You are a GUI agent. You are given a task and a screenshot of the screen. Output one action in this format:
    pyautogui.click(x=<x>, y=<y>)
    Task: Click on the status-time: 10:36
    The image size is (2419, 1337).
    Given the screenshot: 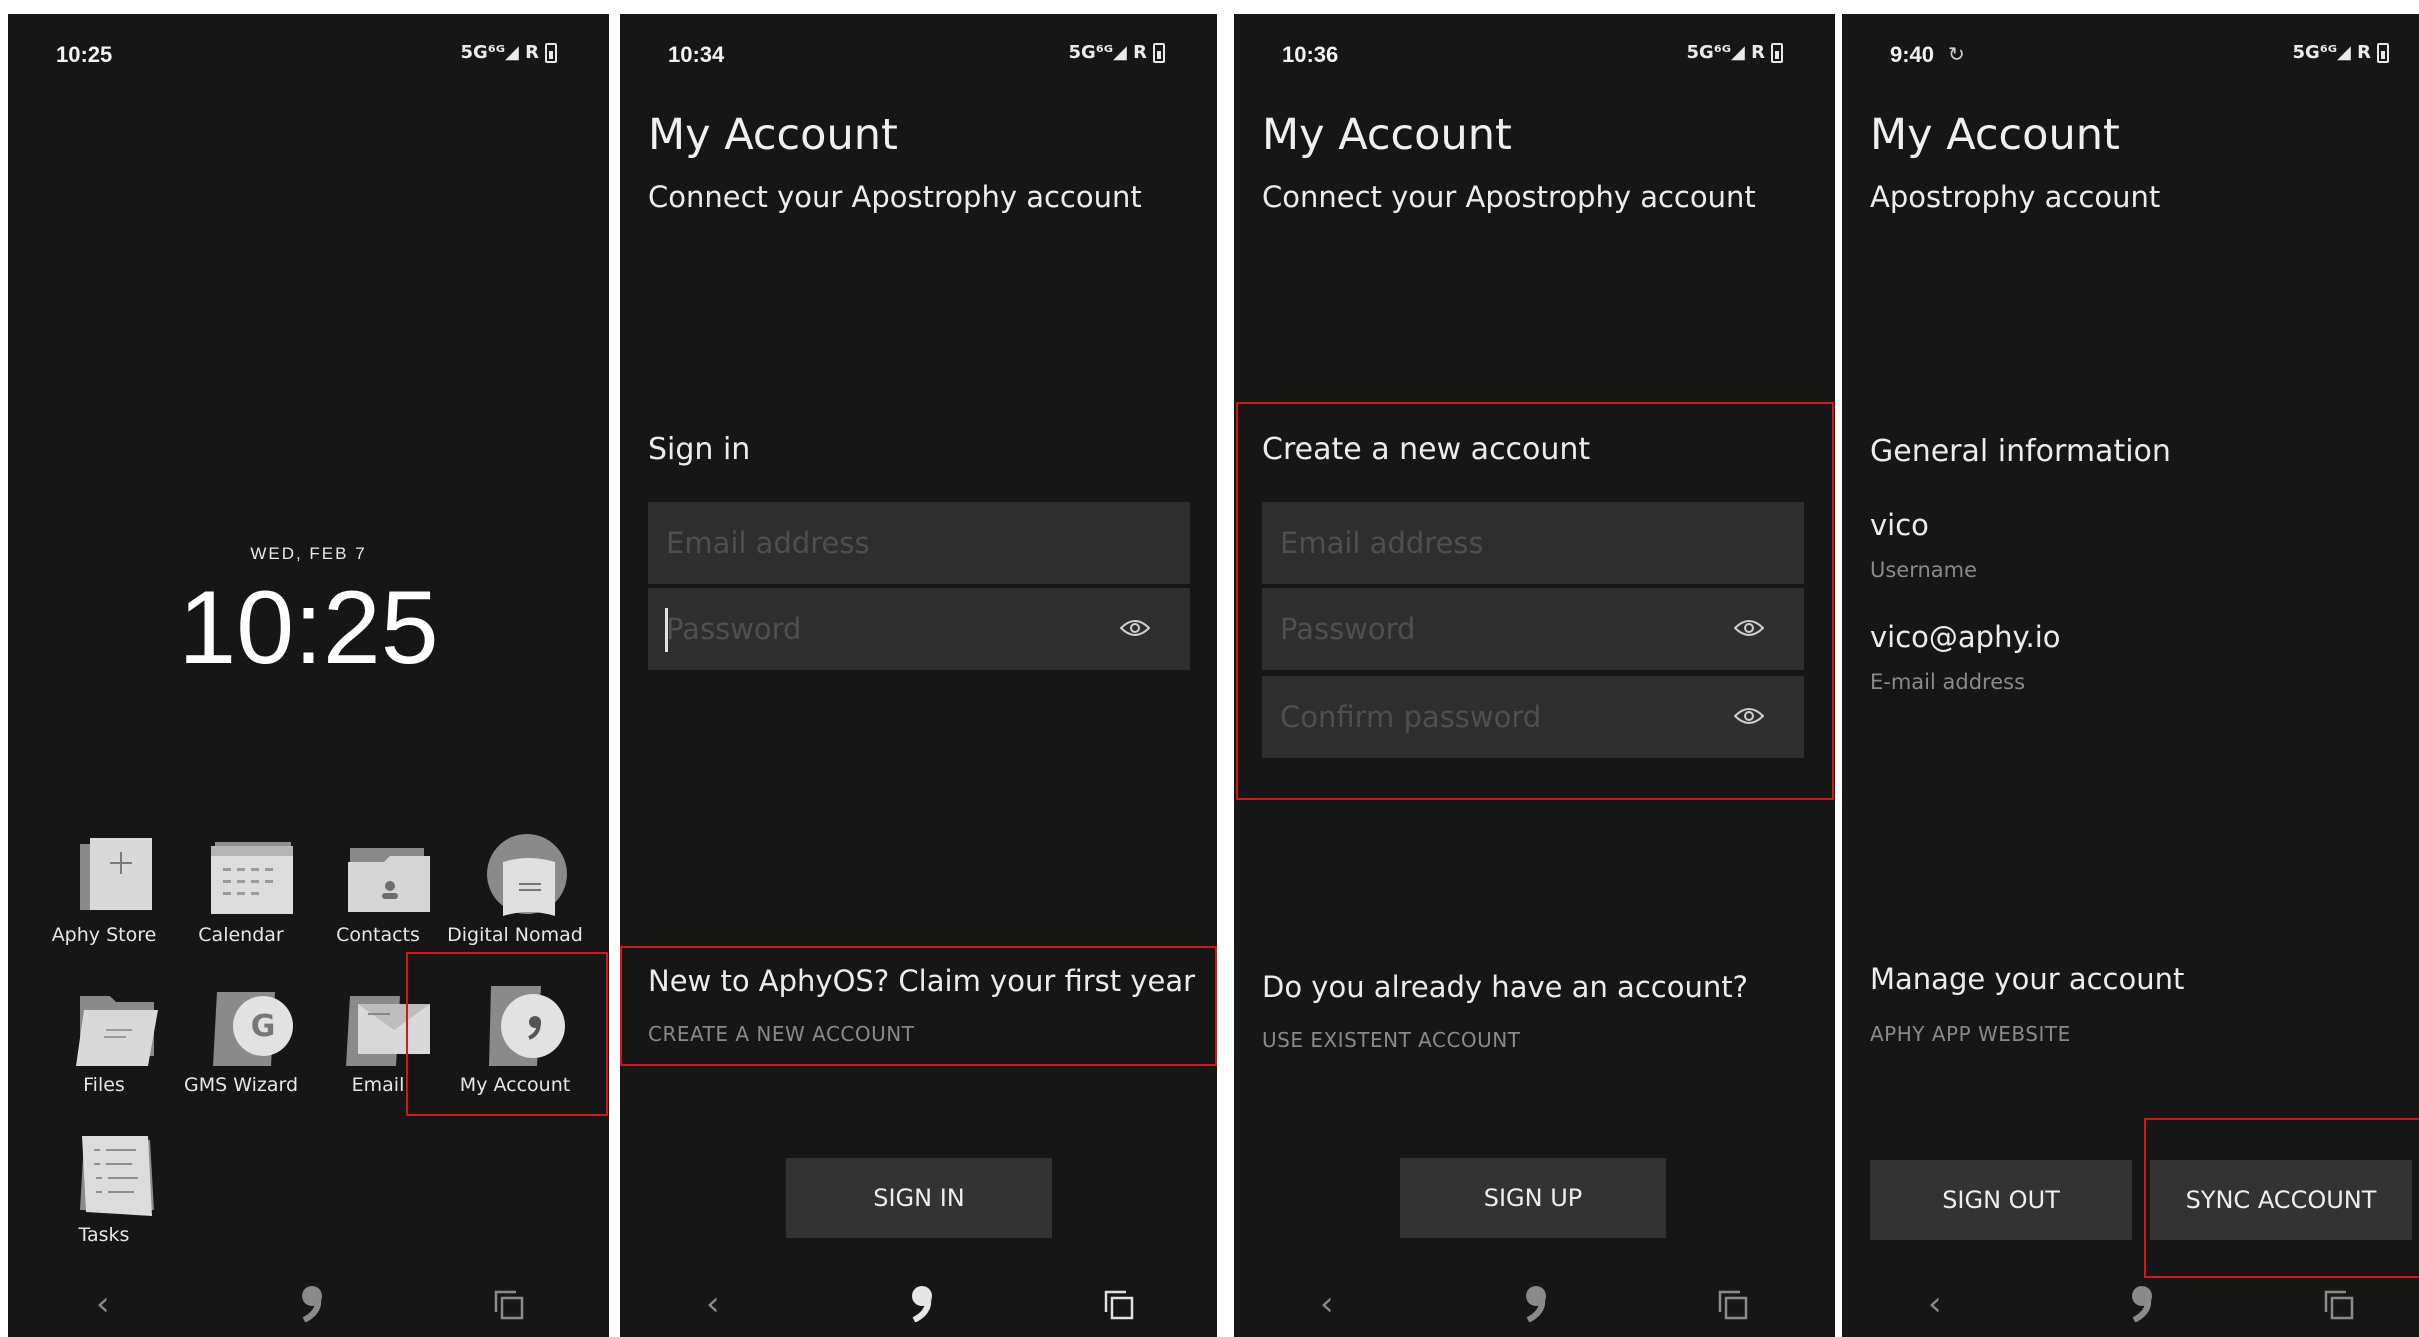 What is the action you would take?
    pyautogui.click(x=1310, y=54)
    